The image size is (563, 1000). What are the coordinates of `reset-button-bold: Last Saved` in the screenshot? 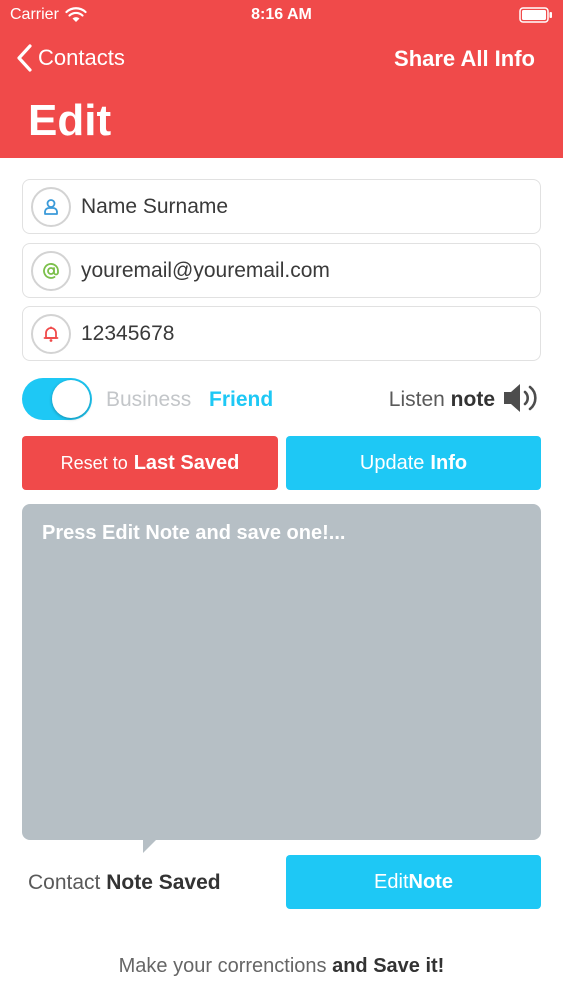 It's located at (186, 462).